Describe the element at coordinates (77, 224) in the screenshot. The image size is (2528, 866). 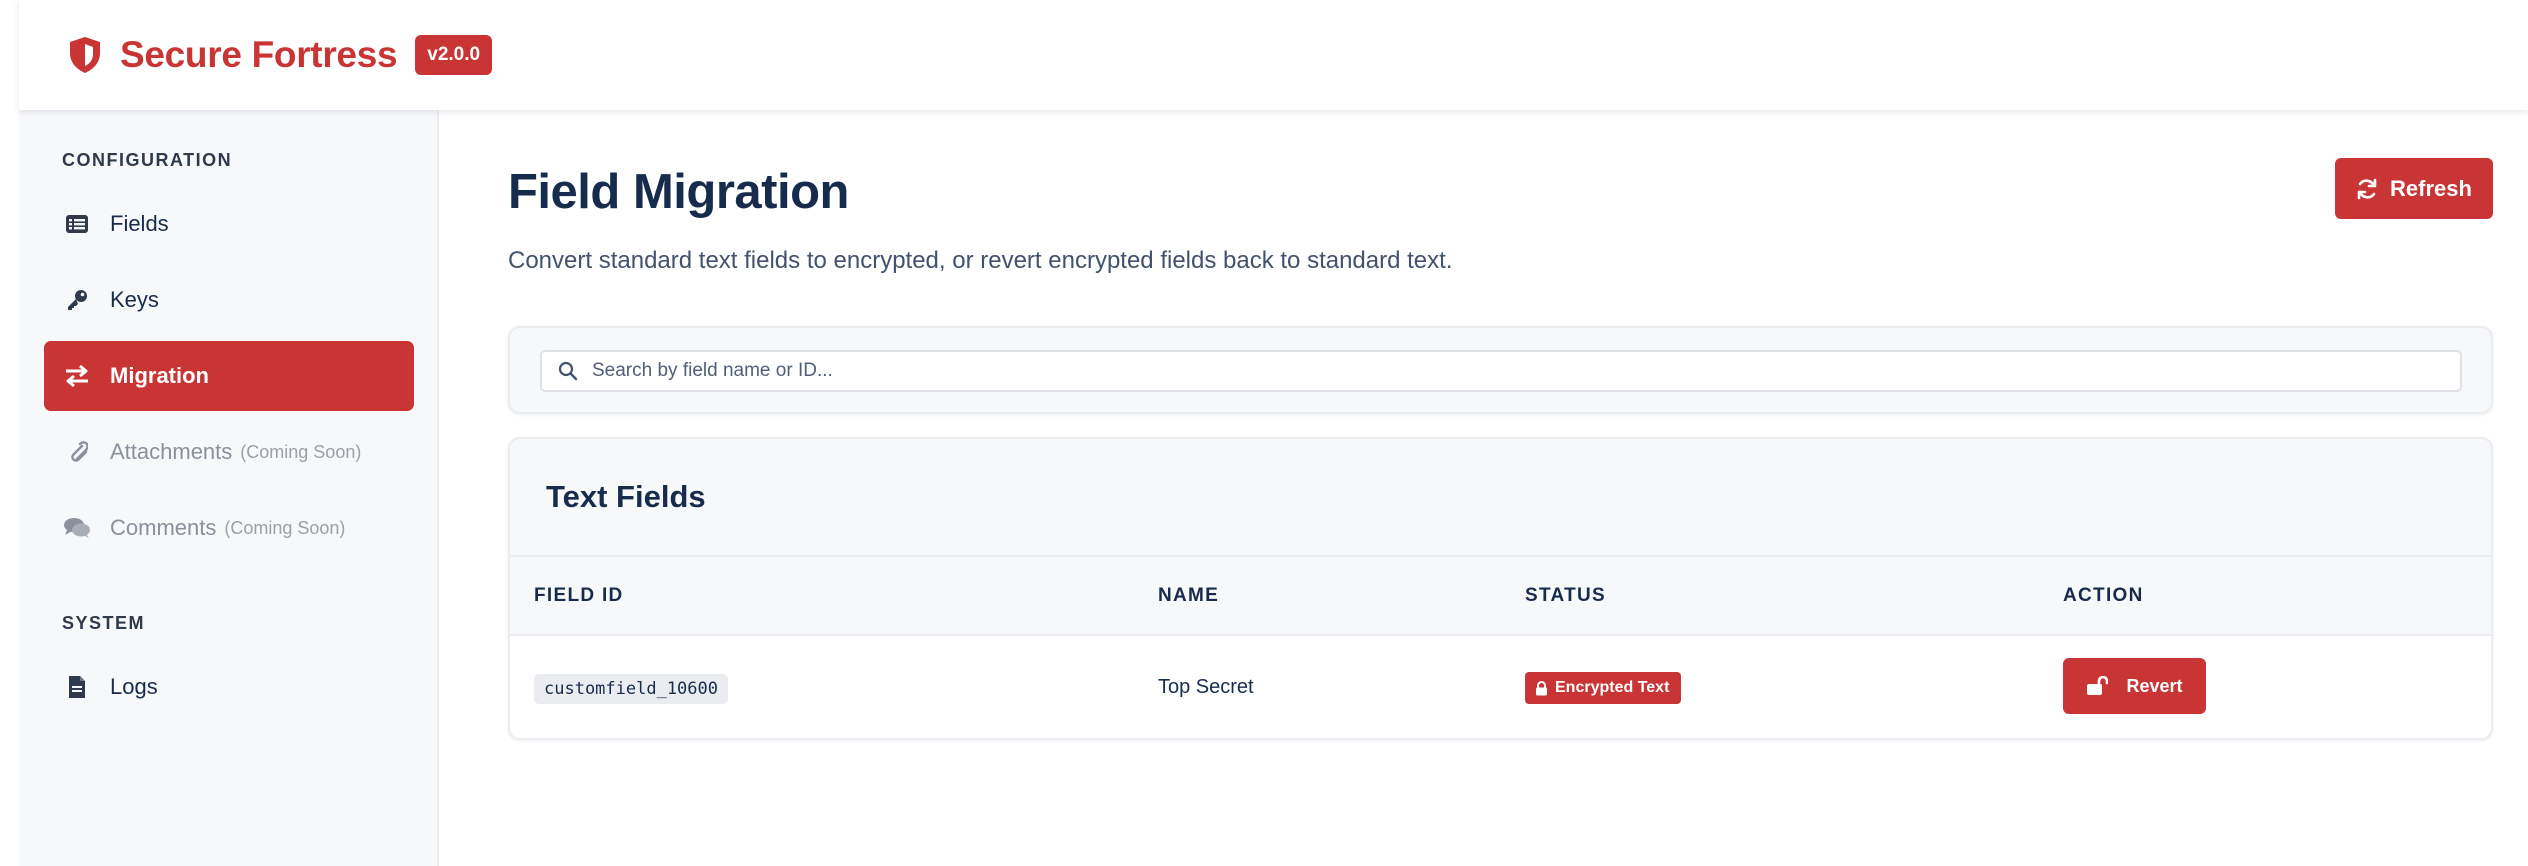
I see `list-icon` at that location.